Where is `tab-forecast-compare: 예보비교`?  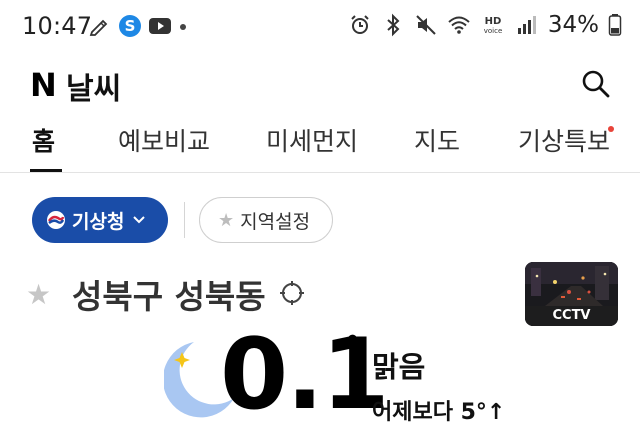 tab-forecast-compare: 예보비교 is located at coordinates (164, 140).